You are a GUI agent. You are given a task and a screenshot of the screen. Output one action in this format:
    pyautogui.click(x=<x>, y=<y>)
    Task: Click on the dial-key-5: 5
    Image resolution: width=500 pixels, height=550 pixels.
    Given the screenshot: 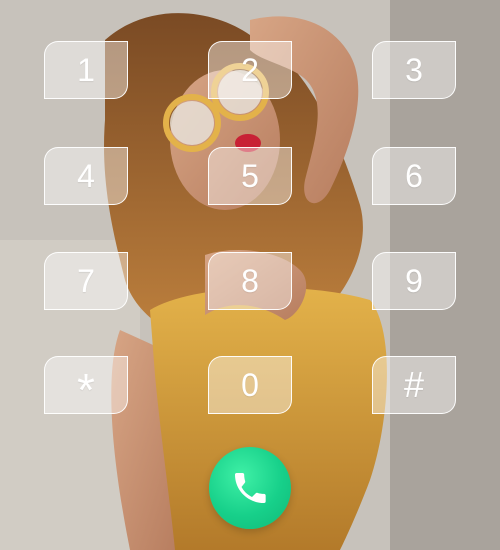 What is the action you would take?
    pyautogui.click(x=250, y=176)
    